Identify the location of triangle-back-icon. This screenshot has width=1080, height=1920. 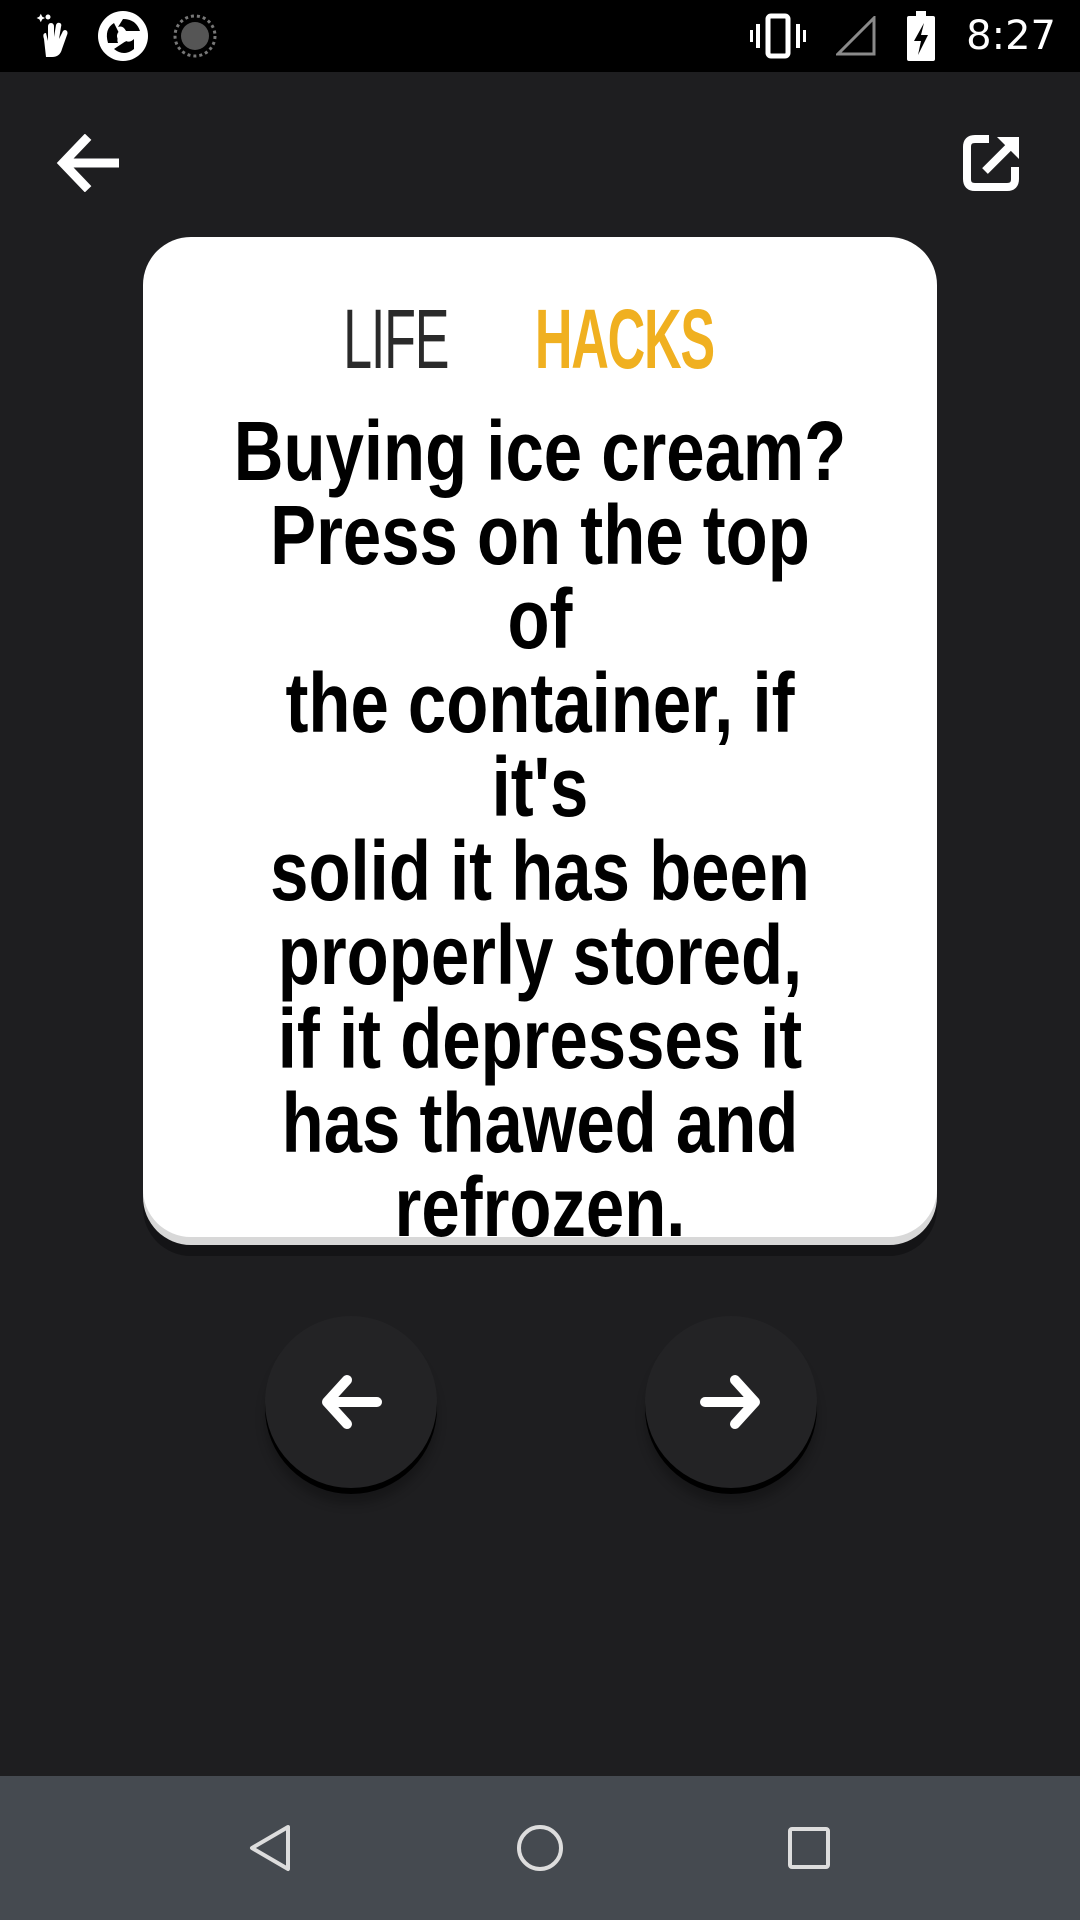
(270, 1848).